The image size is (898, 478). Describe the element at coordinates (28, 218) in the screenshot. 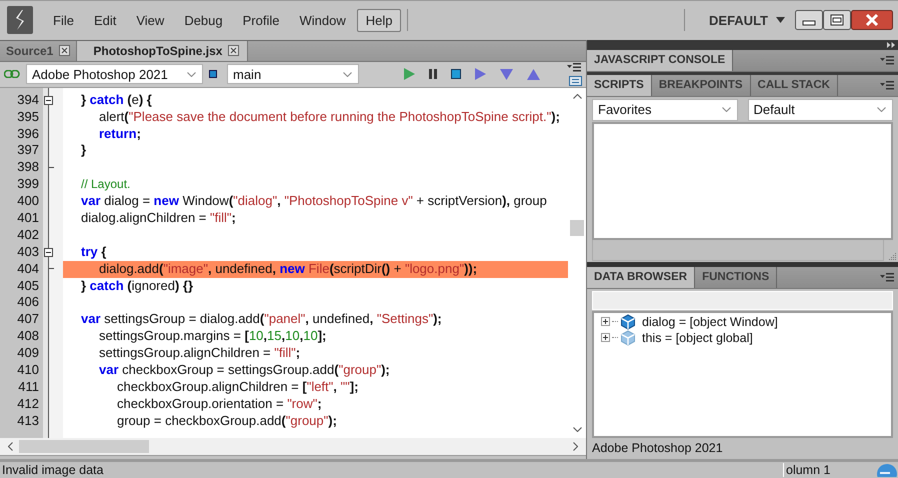

I see `line-number: 401` at that location.